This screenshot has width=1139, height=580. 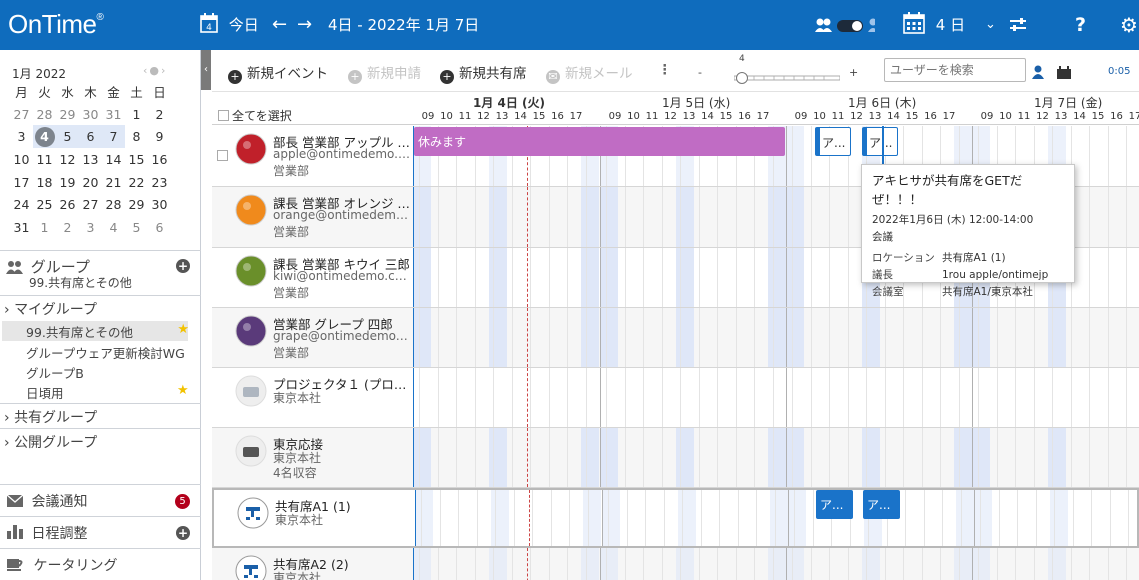 I want to click on help-icon: ?, so click(x=1080, y=25).